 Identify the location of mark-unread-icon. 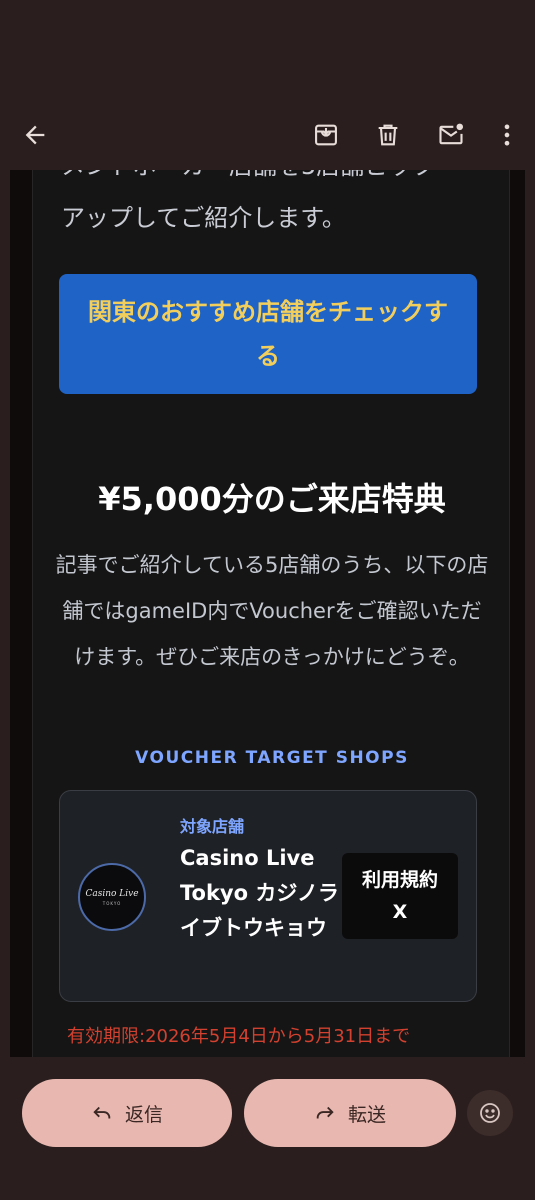
(451, 134).